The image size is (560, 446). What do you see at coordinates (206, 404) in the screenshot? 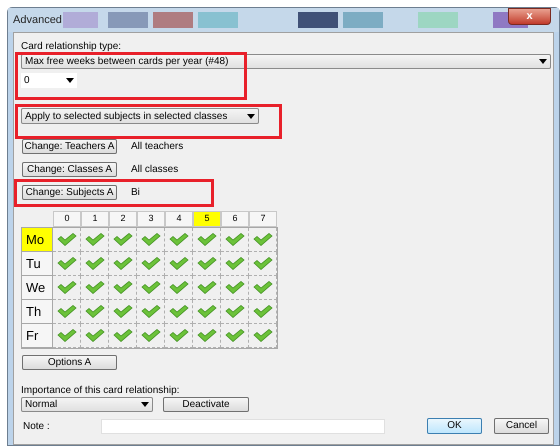
I see `deactivate-button: Deactivate` at bounding box center [206, 404].